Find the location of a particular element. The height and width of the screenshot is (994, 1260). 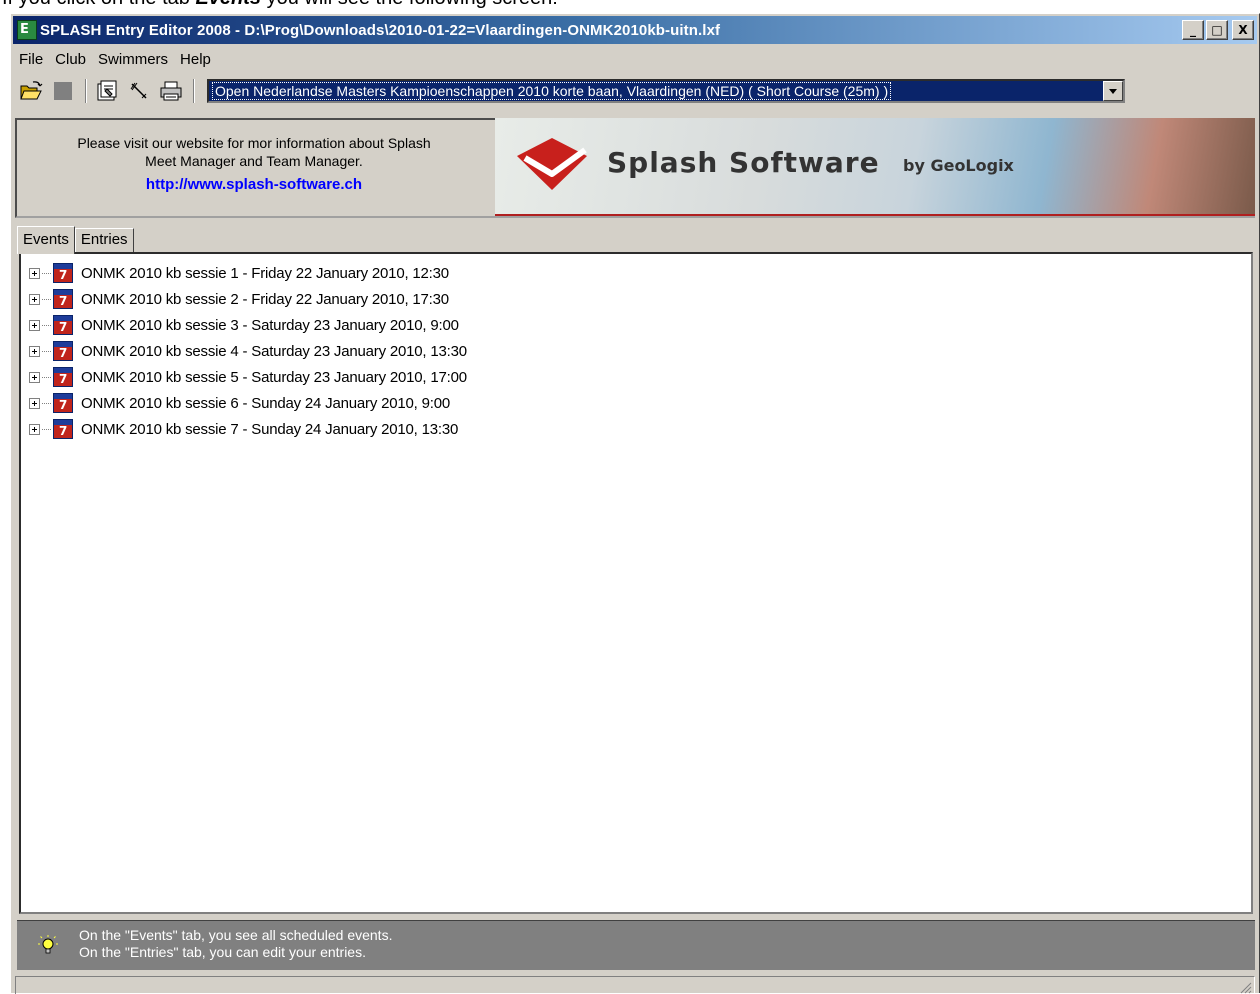

app-icon is located at coordinates (27, 30).